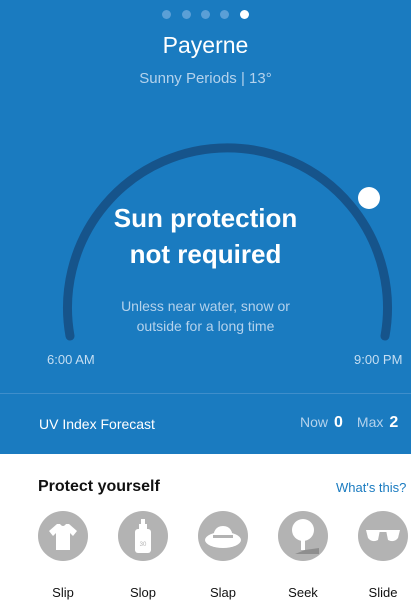  What do you see at coordinates (383, 536) in the screenshot?
I see `sunglasses-icon` at bounding box center [383, 536].